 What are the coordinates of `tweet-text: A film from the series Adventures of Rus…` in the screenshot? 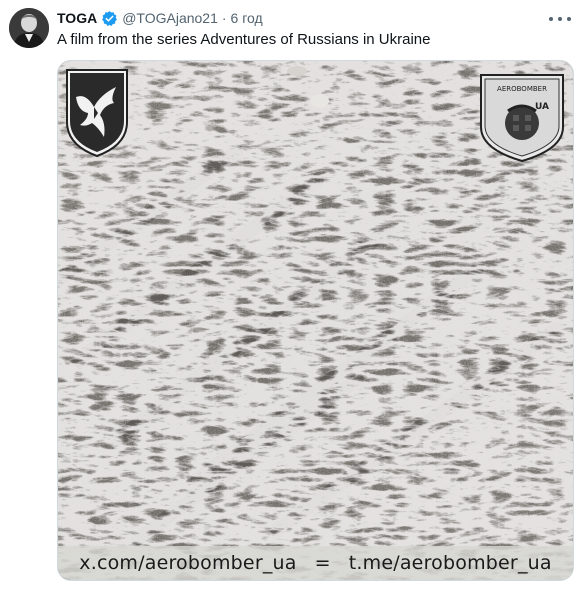 It's located at (244, 39).